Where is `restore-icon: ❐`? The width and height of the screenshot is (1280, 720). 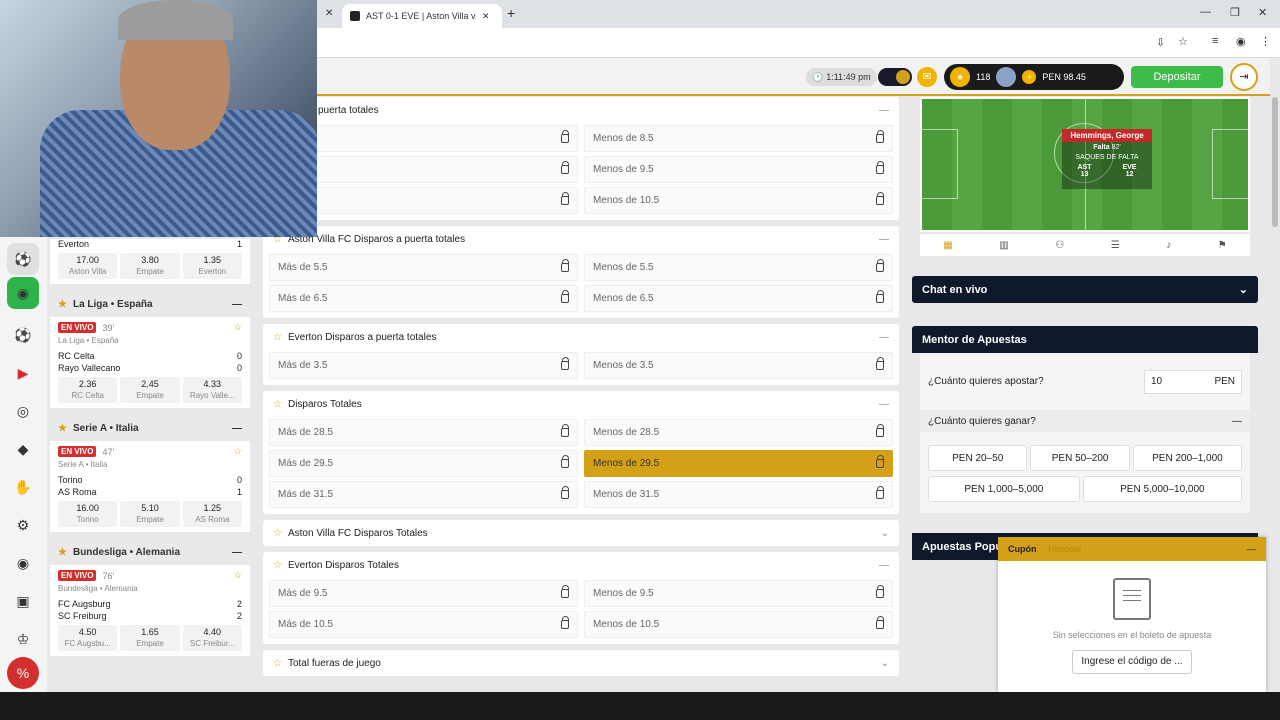
restore-icon: ❐ is located at coordinates (1235, 12).